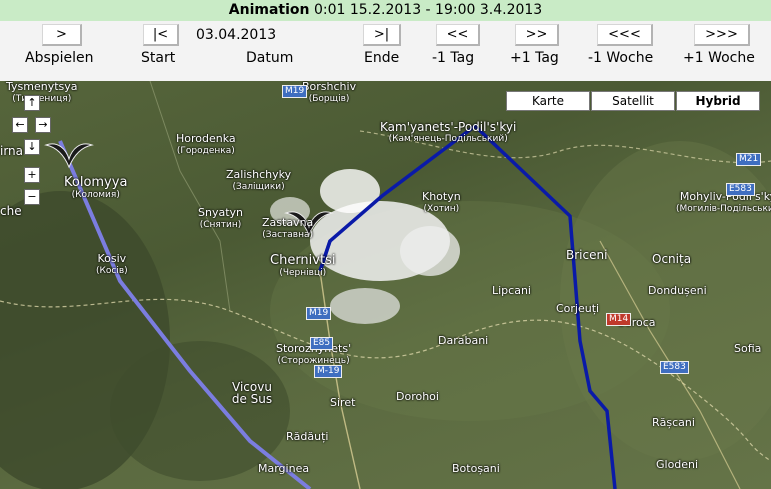 Image resolution: width=771 pixels, height=489 pixels. What do you see at coordinates (417, 396) in the screenshot?
I see `place-label: Dorohoi` at bounding box center [417, 396].